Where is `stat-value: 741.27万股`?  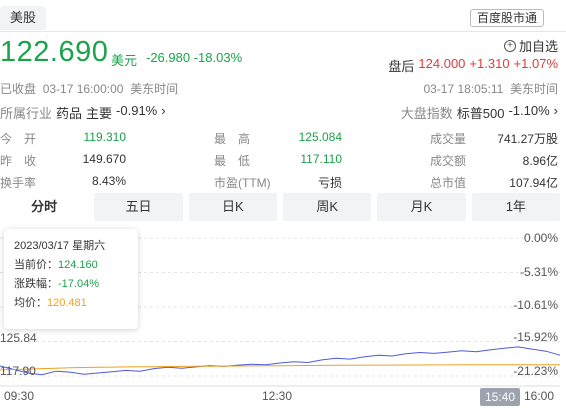 stat-value: 741.27万股 is located at coordinates (527, 139).